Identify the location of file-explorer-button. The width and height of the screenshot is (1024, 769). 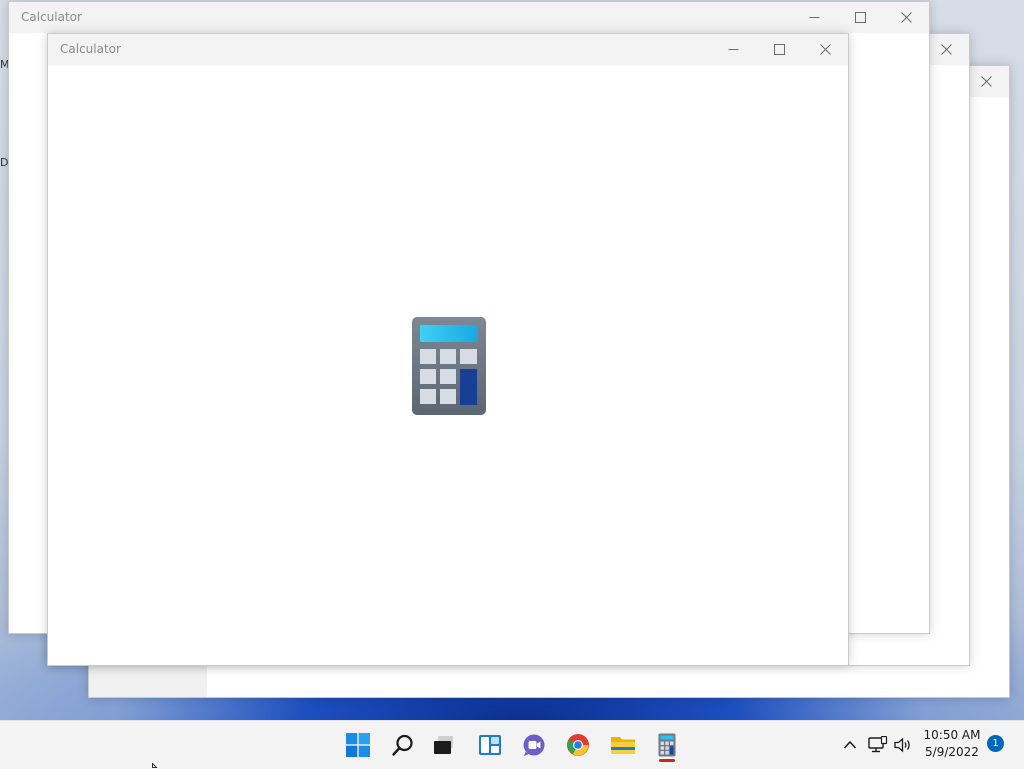
(623, 745).